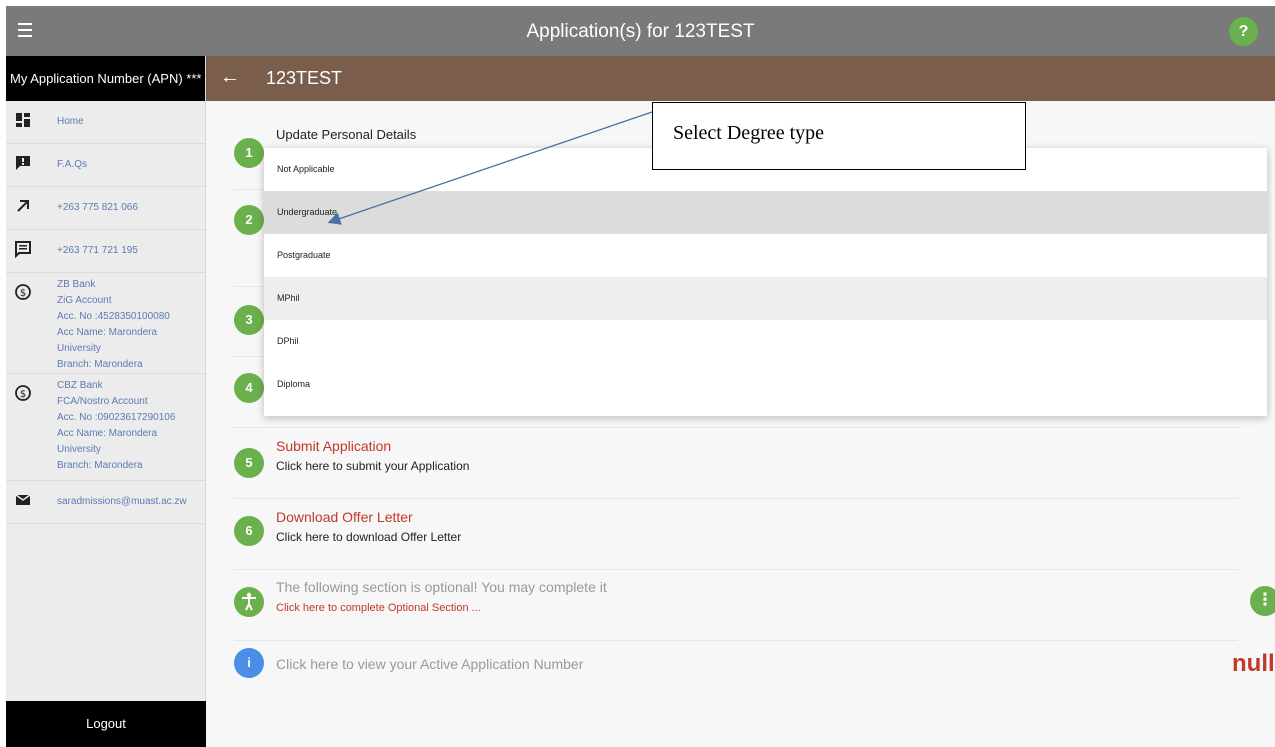 The height and width of the screenshot is (747, 1275). I want to click on sidebar-item-phone-2: +263 771 721 195, so click(105, 251).